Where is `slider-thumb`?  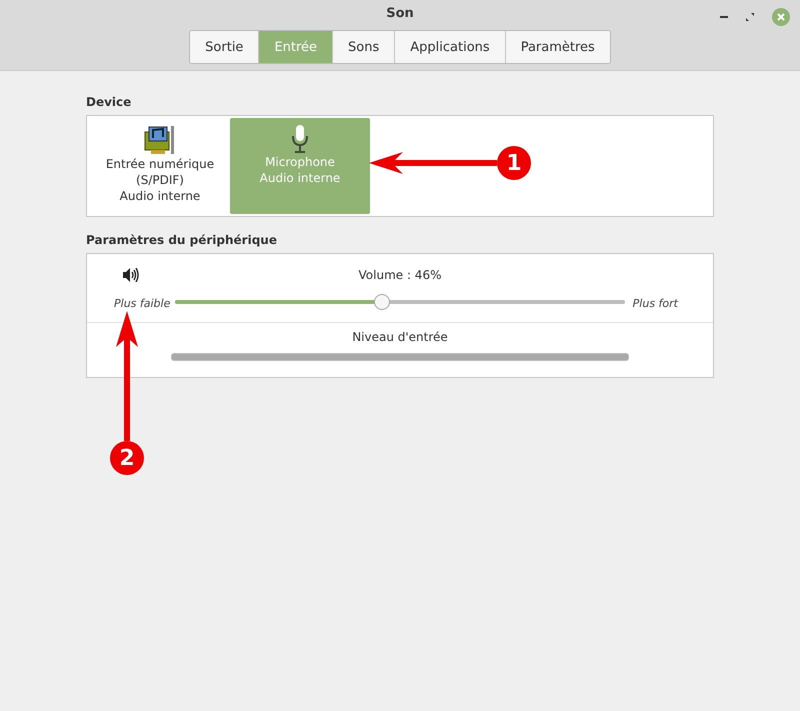 slider-thumb is located at coordinates (382, 302).